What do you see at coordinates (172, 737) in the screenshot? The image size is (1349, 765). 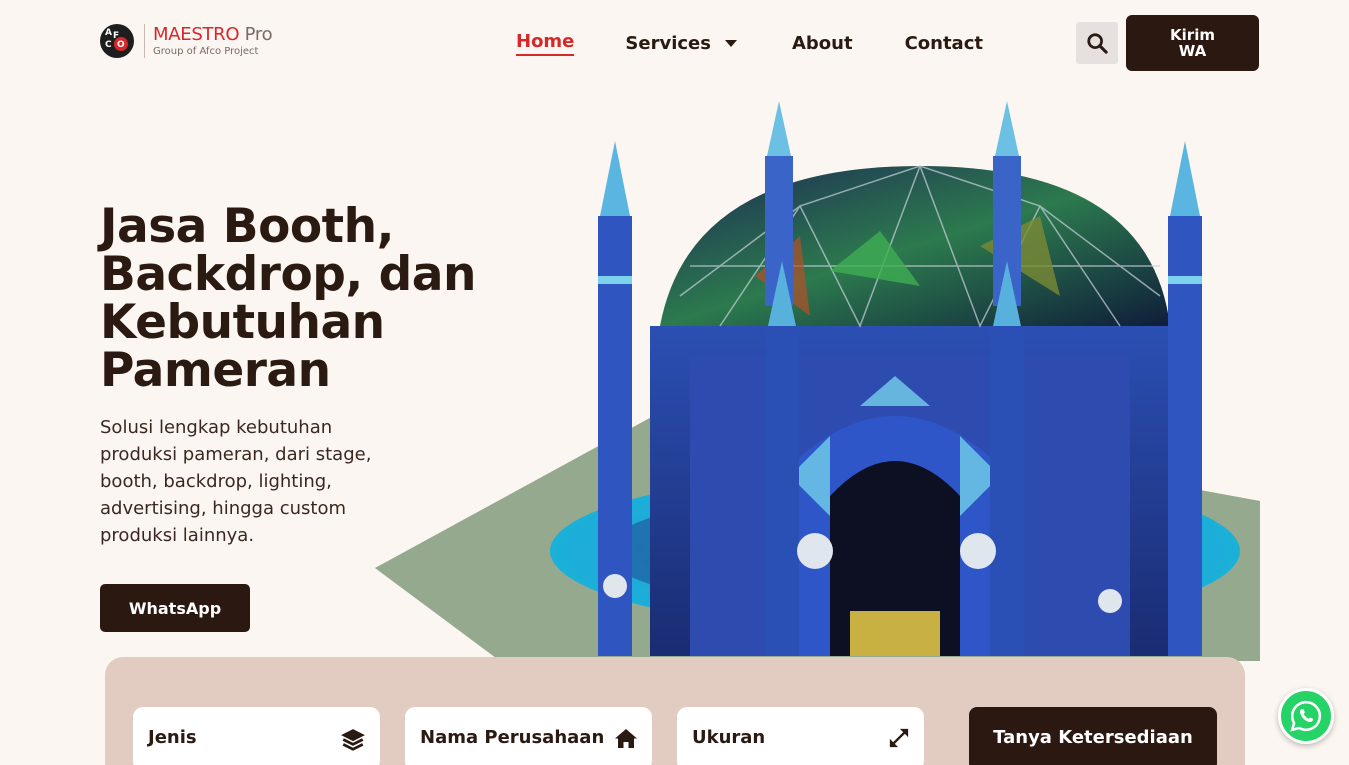 I see `jenis-field-label: Jenis` at bounding box center [172, 737].